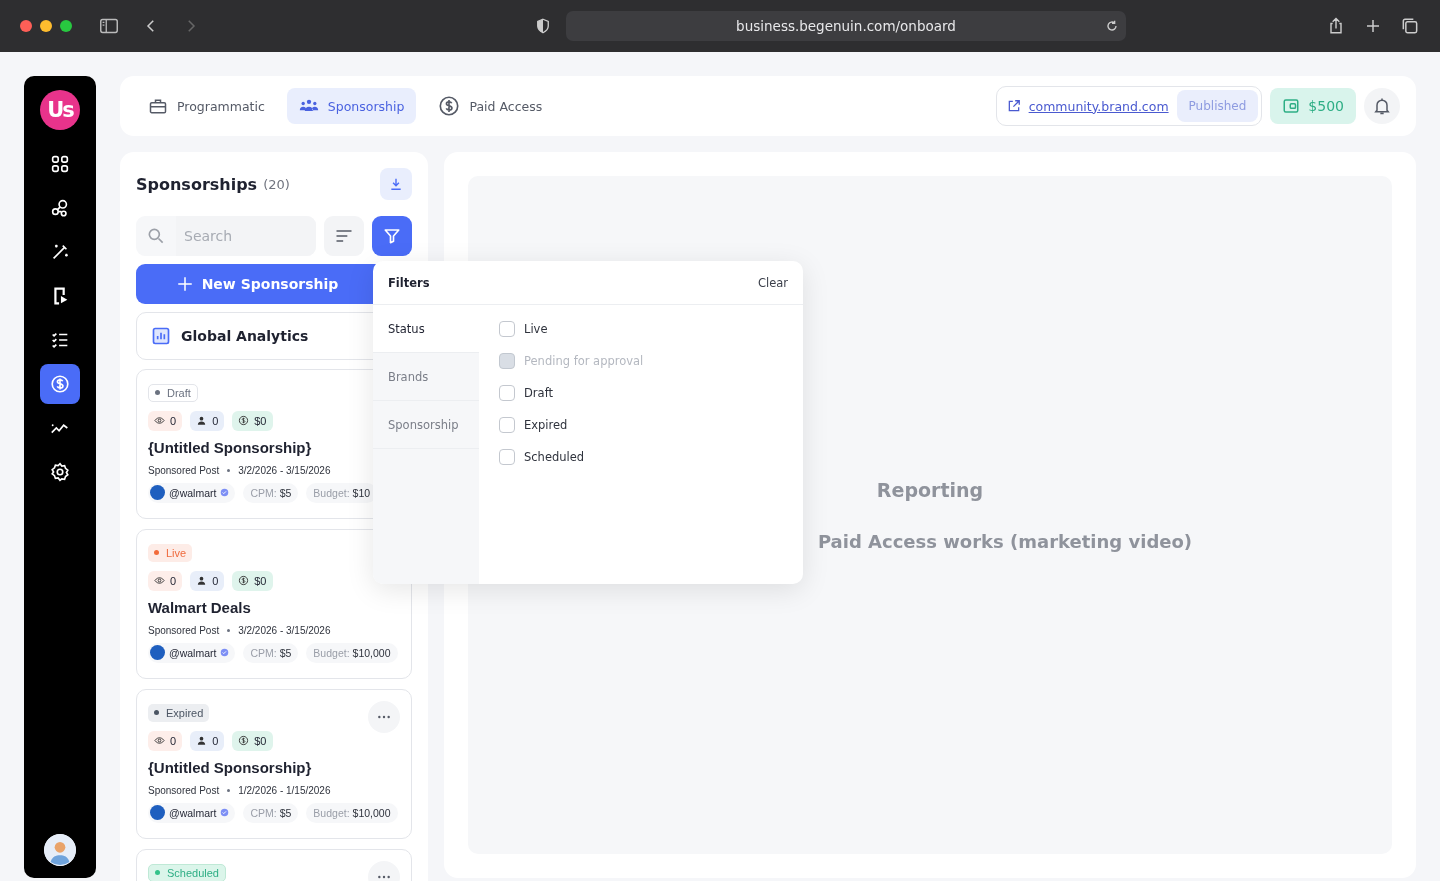  Describe the element at coordinates (351, 106) in the screenshot. I see `tab: Sponsorship` at that location.